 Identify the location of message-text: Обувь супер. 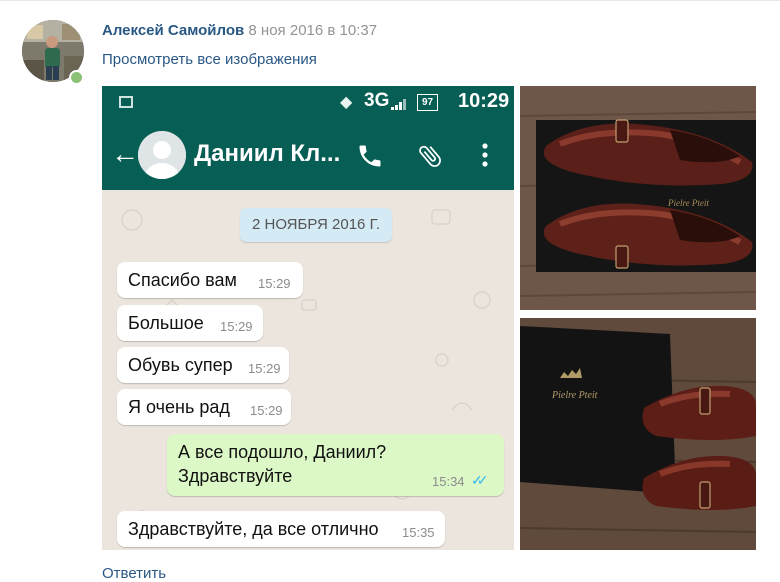
(180, 365).